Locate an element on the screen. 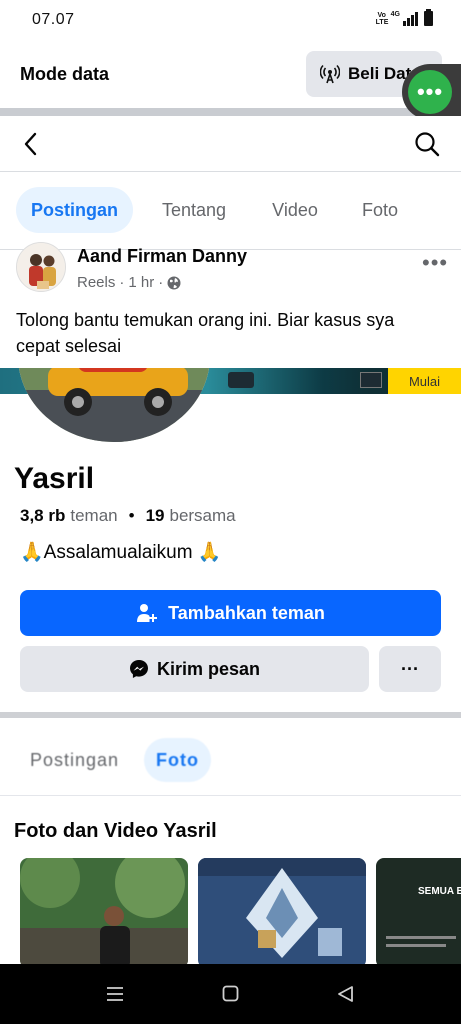 The height and width of the screenshot is (1024, 461). floating-chat-bubble-tray: ••• is located at coordinates (431, 92).